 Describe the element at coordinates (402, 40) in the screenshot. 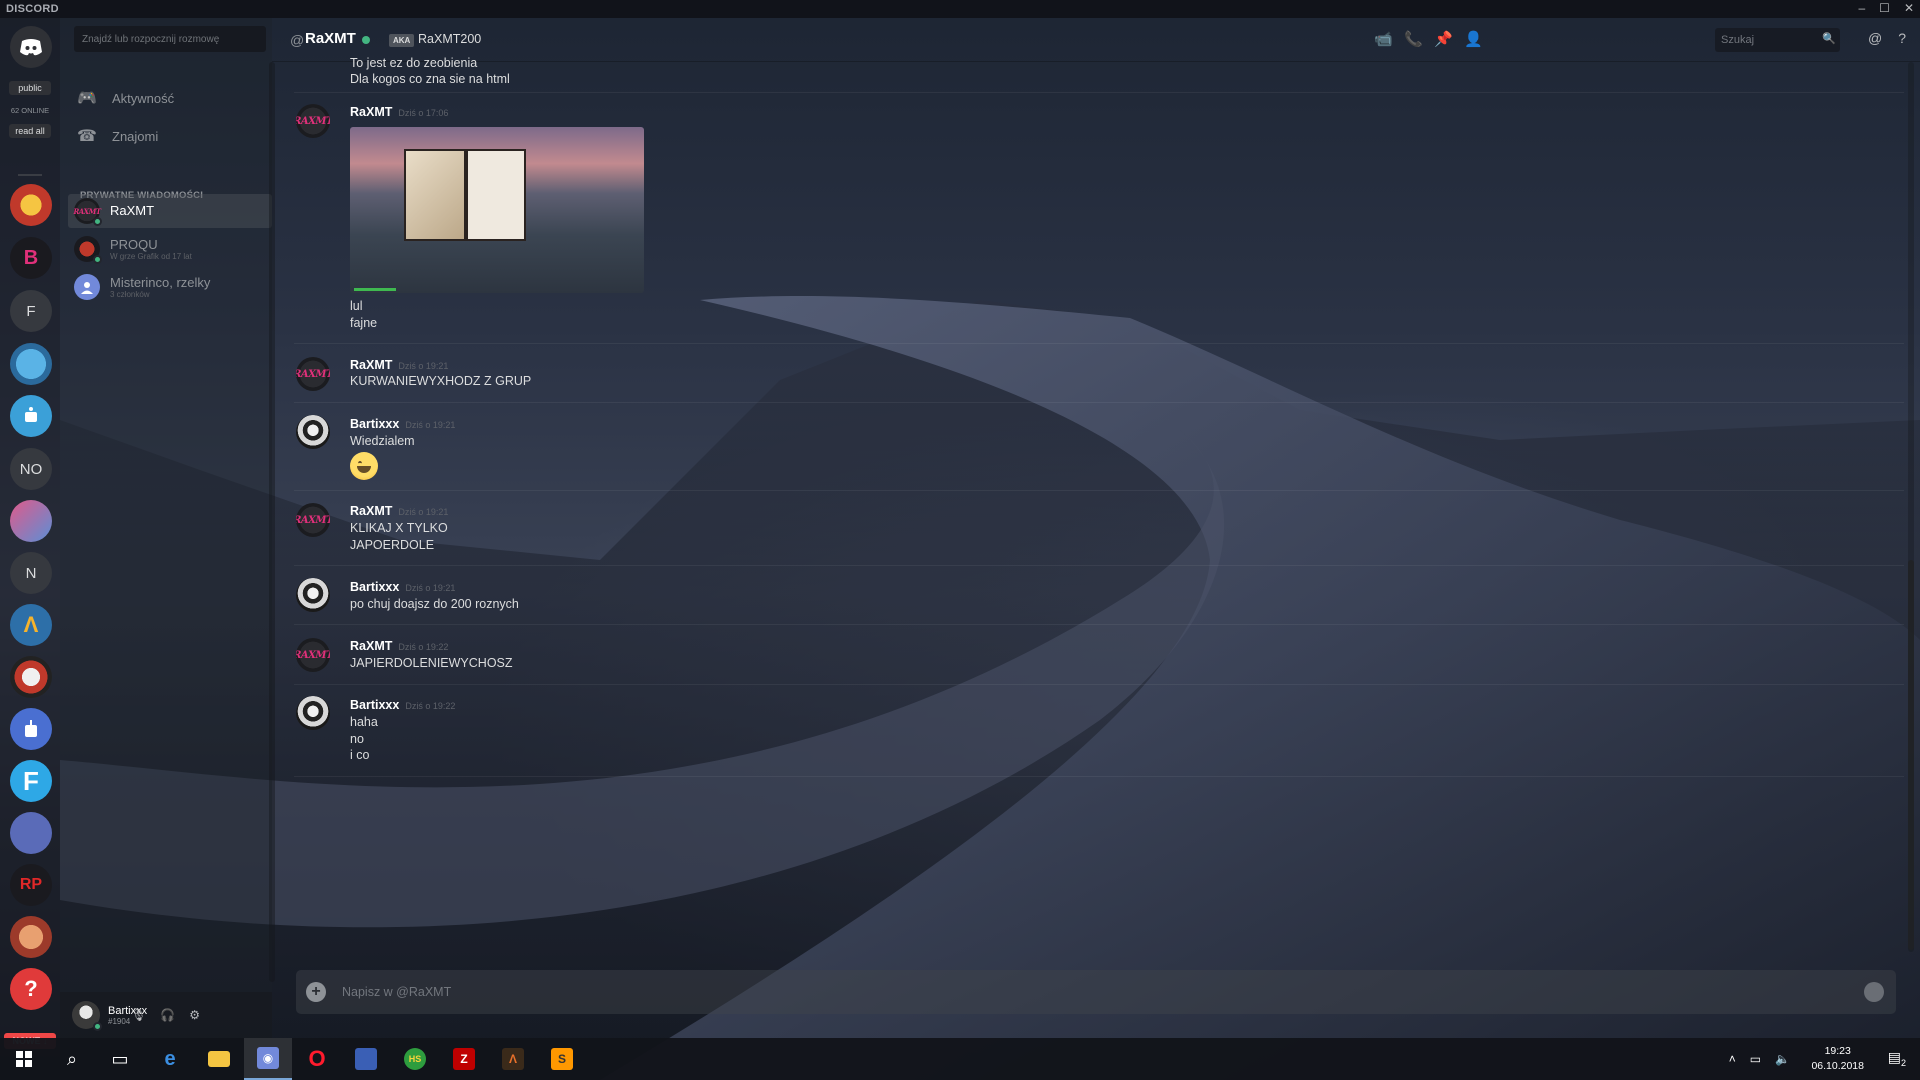

I see `aka-badge: AKA` at that location.